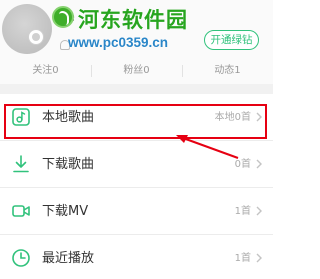  I want to click on stat-followers: 粉丝0, so click(136, 71).